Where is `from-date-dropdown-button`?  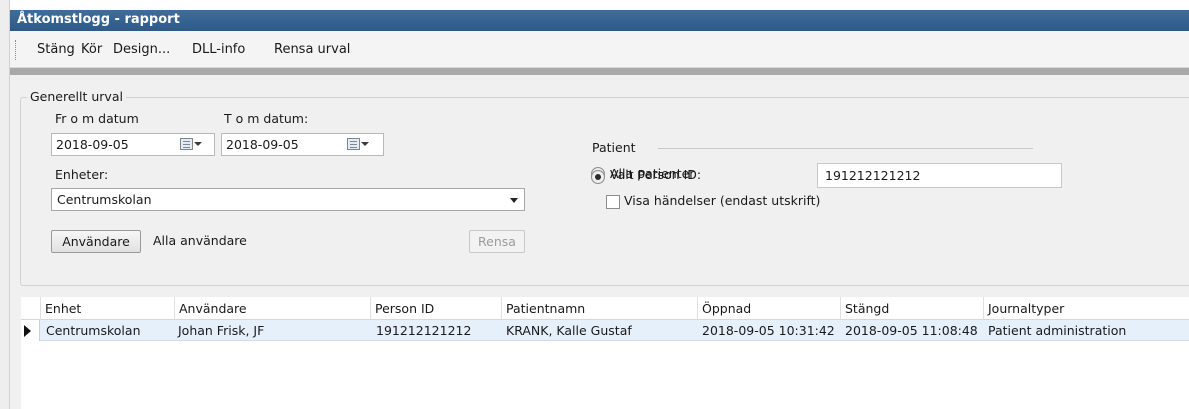
from-date-dropdown-button is located at coordinates (191, 145).